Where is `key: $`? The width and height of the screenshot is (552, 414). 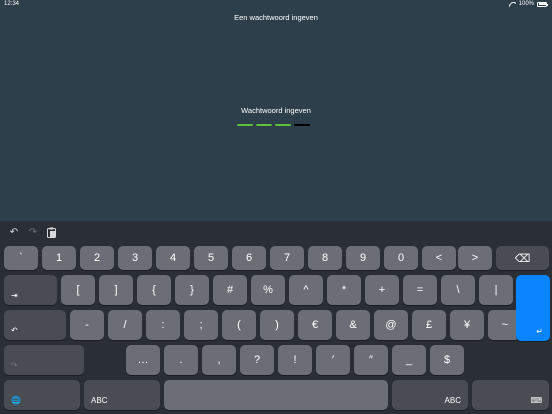
key: $ is located at coordinates (447, 360).